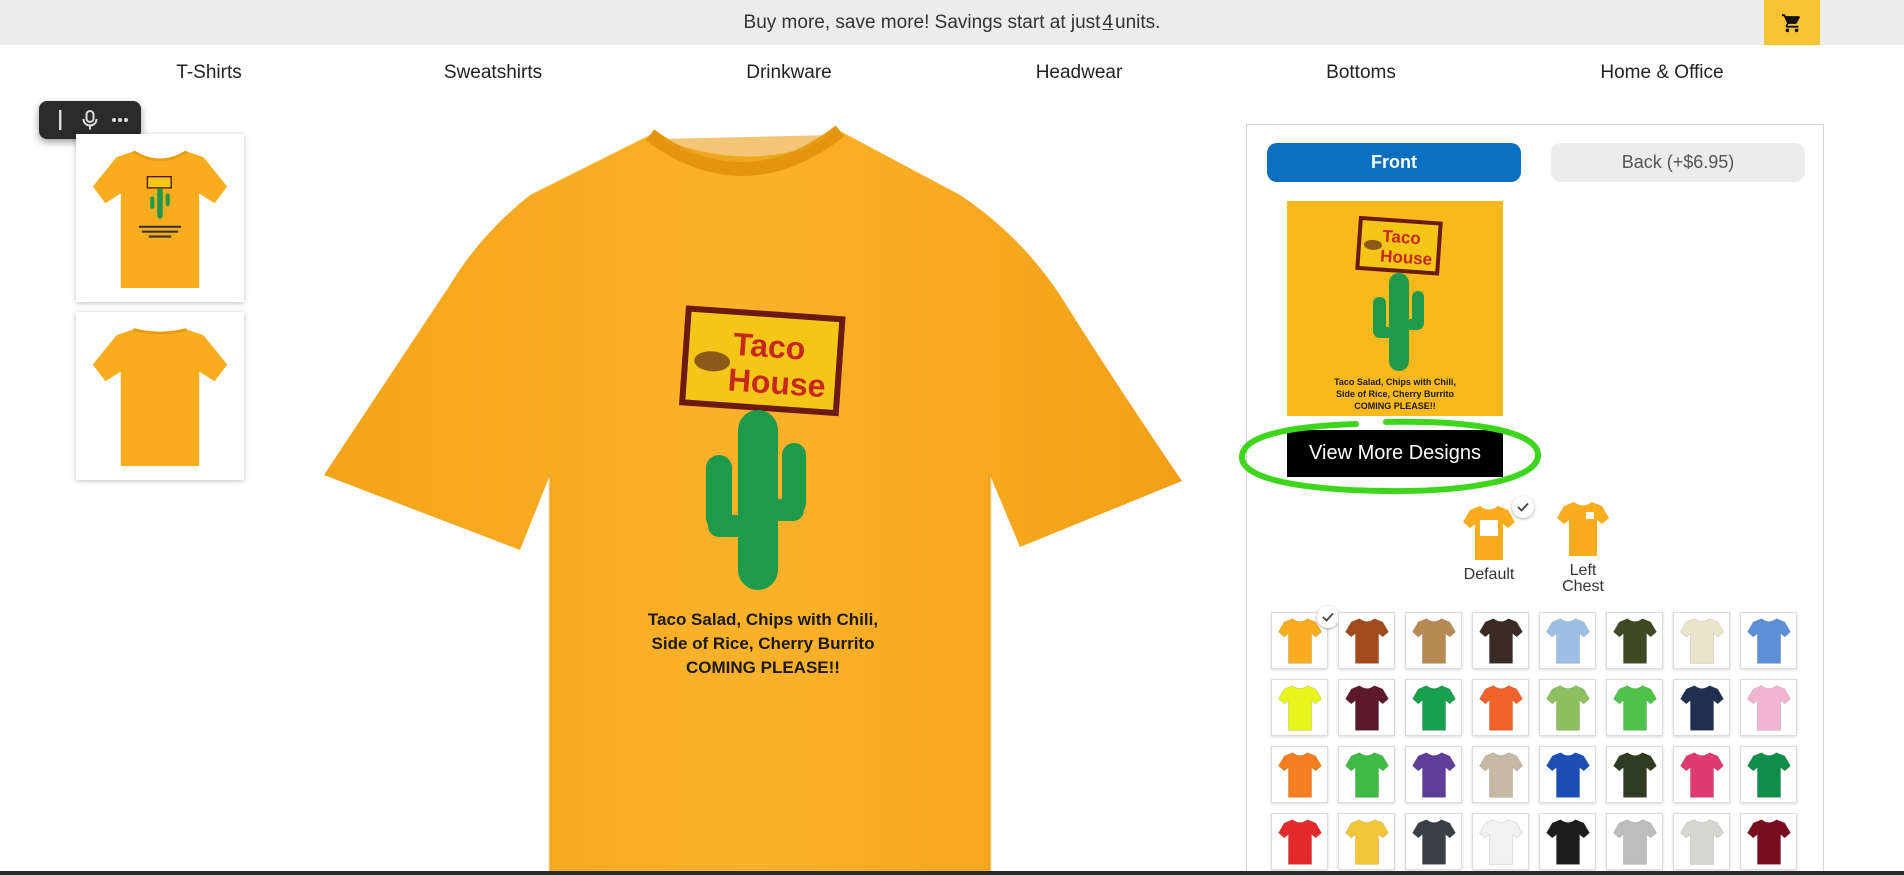 The image size is (1904, 875). What do you see at coordinates (1489, 533) in the screenshot?
I see `placement-default-shirt-icon` at bounding box center [1489, 533].